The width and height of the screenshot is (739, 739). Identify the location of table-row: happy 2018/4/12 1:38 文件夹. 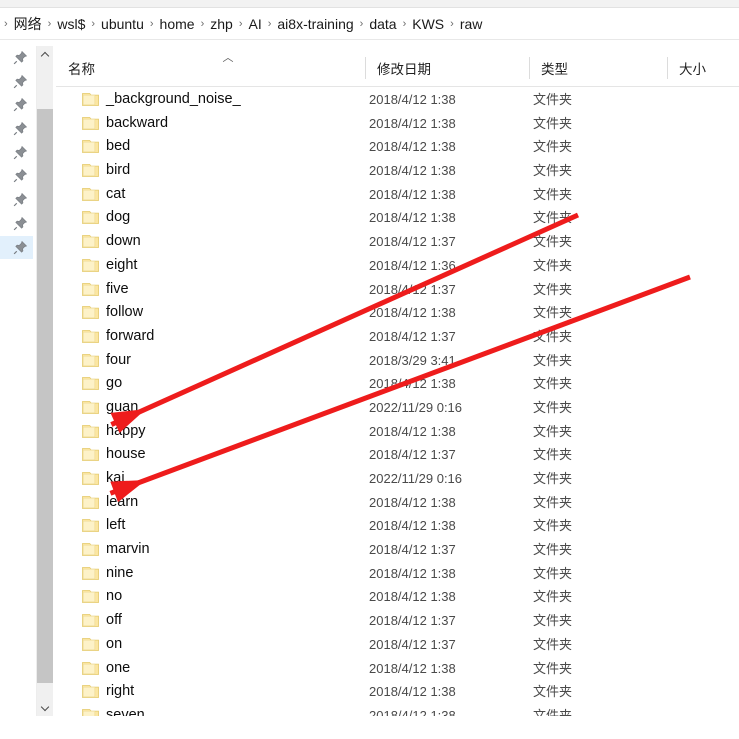
(397, 432).